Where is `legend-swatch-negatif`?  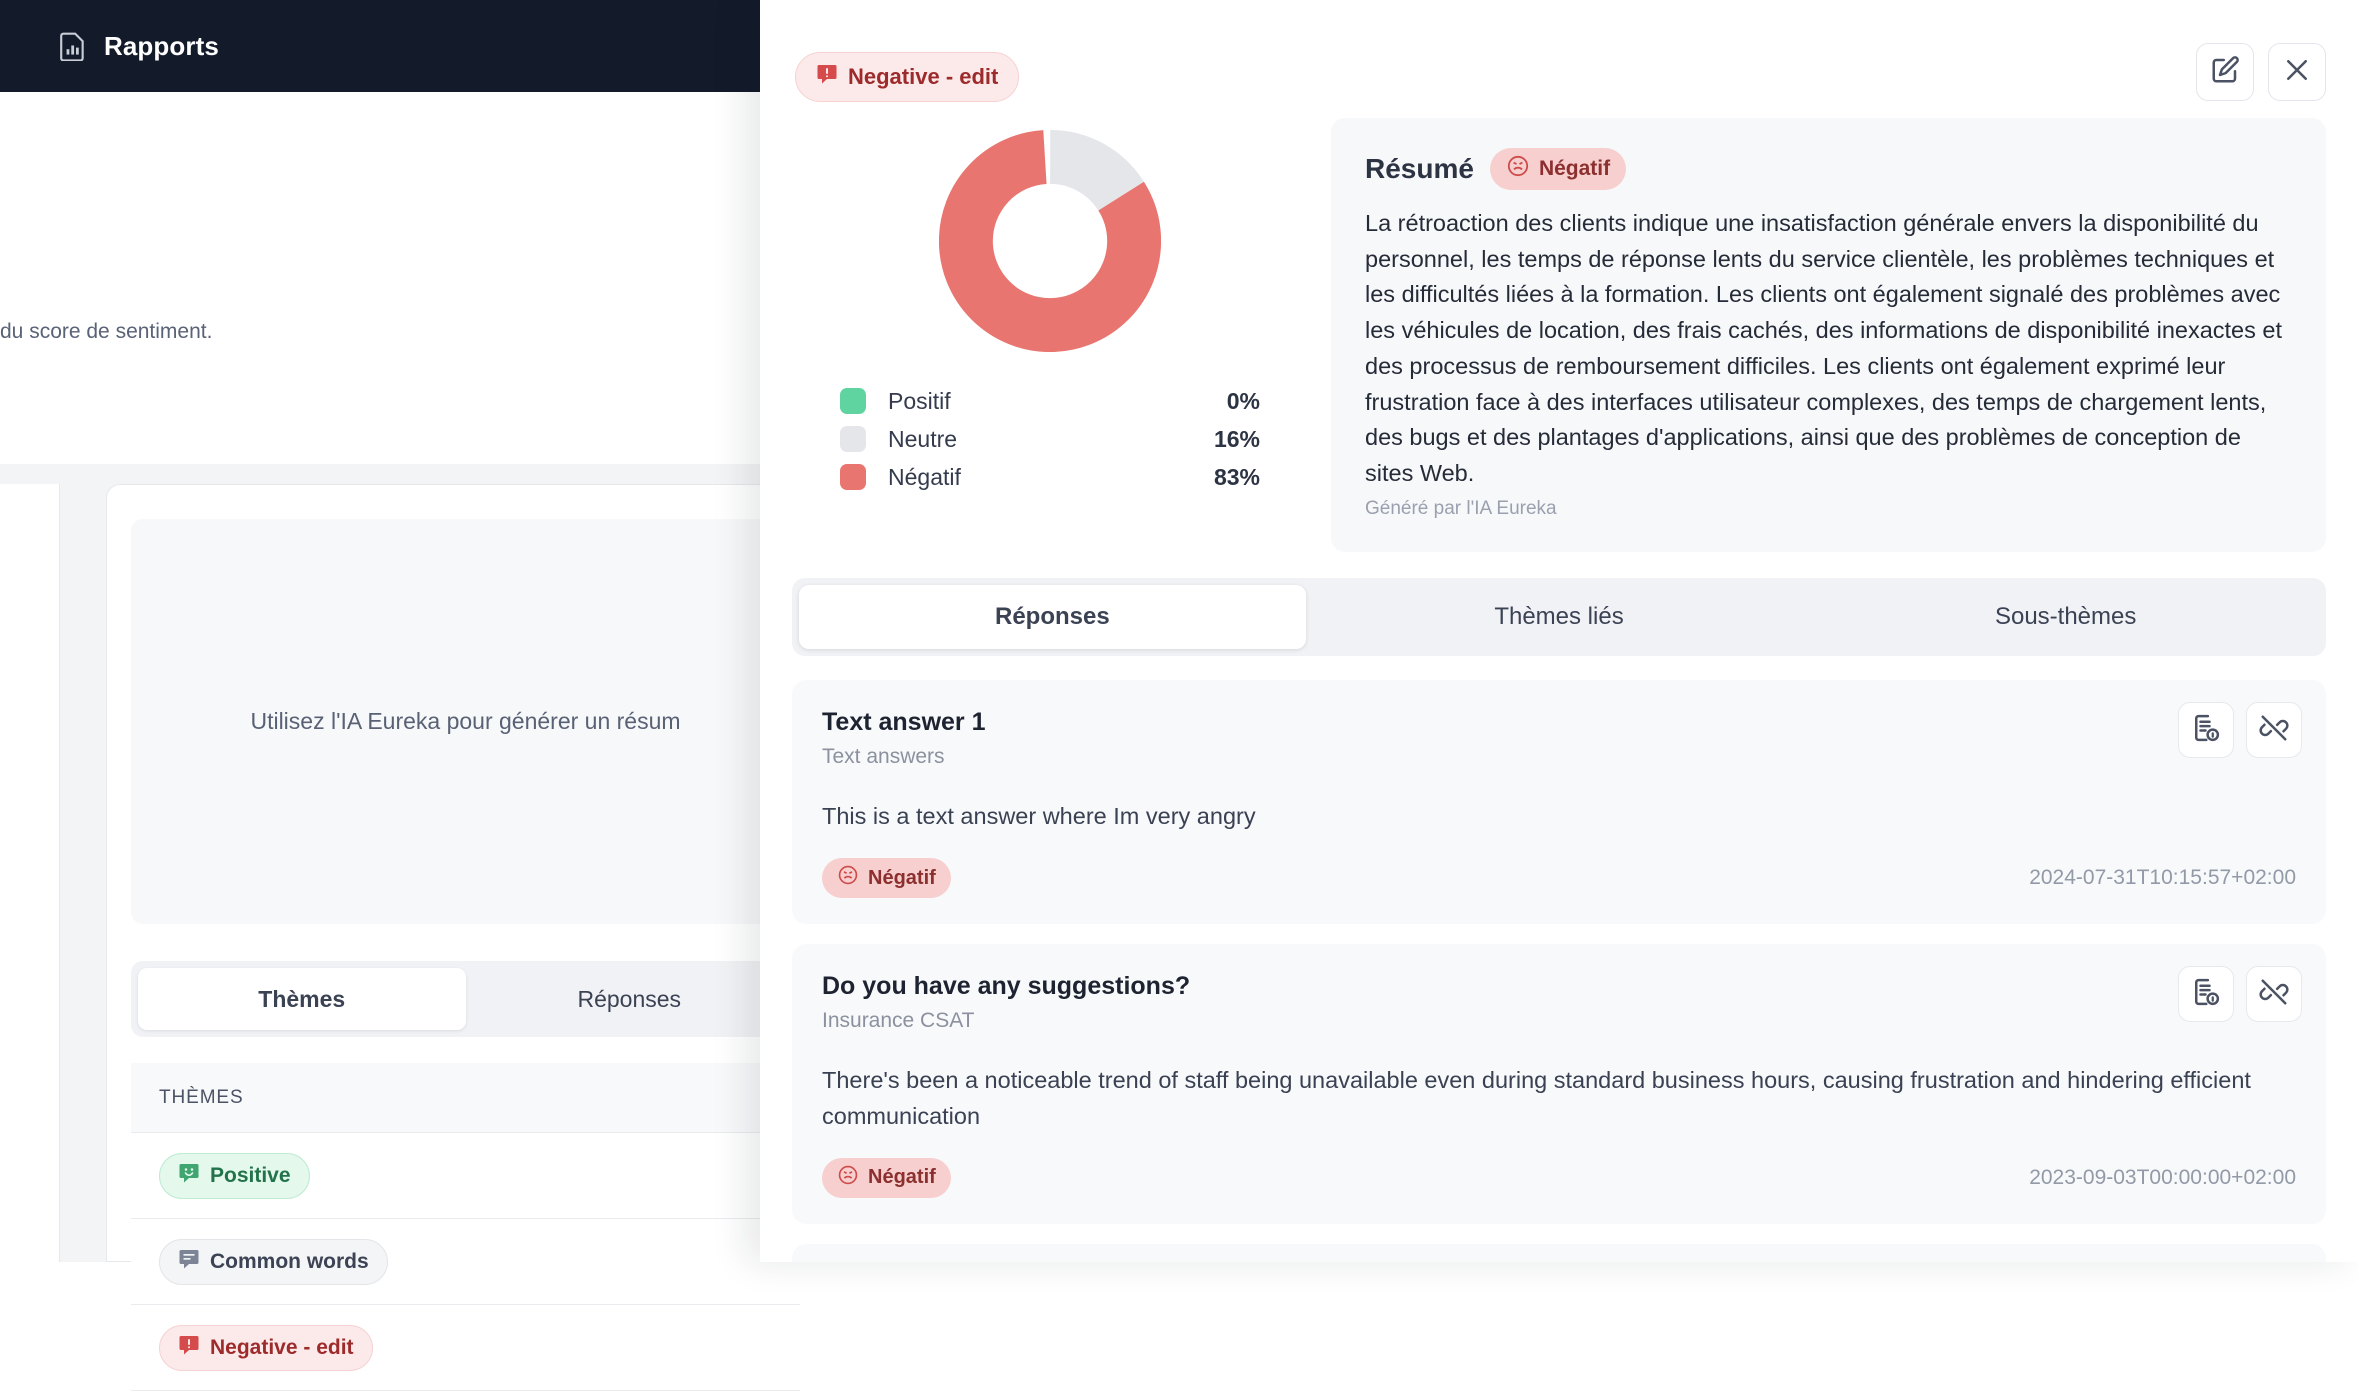 legend-swatch-negatif is located at coordinates (853, 477).